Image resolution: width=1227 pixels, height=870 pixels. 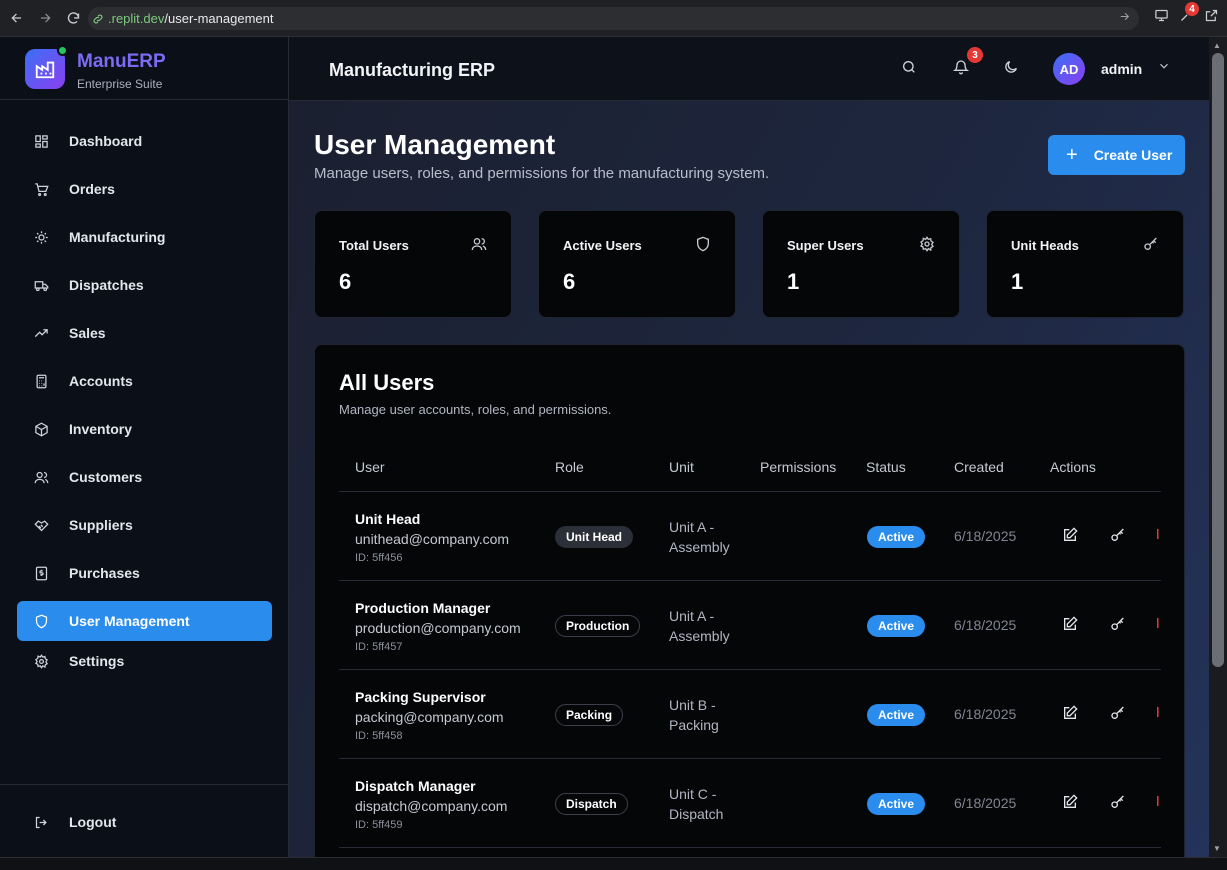 I want to click on sidebar-item-dispatches: Dispatches, so click(x=144, y=285).